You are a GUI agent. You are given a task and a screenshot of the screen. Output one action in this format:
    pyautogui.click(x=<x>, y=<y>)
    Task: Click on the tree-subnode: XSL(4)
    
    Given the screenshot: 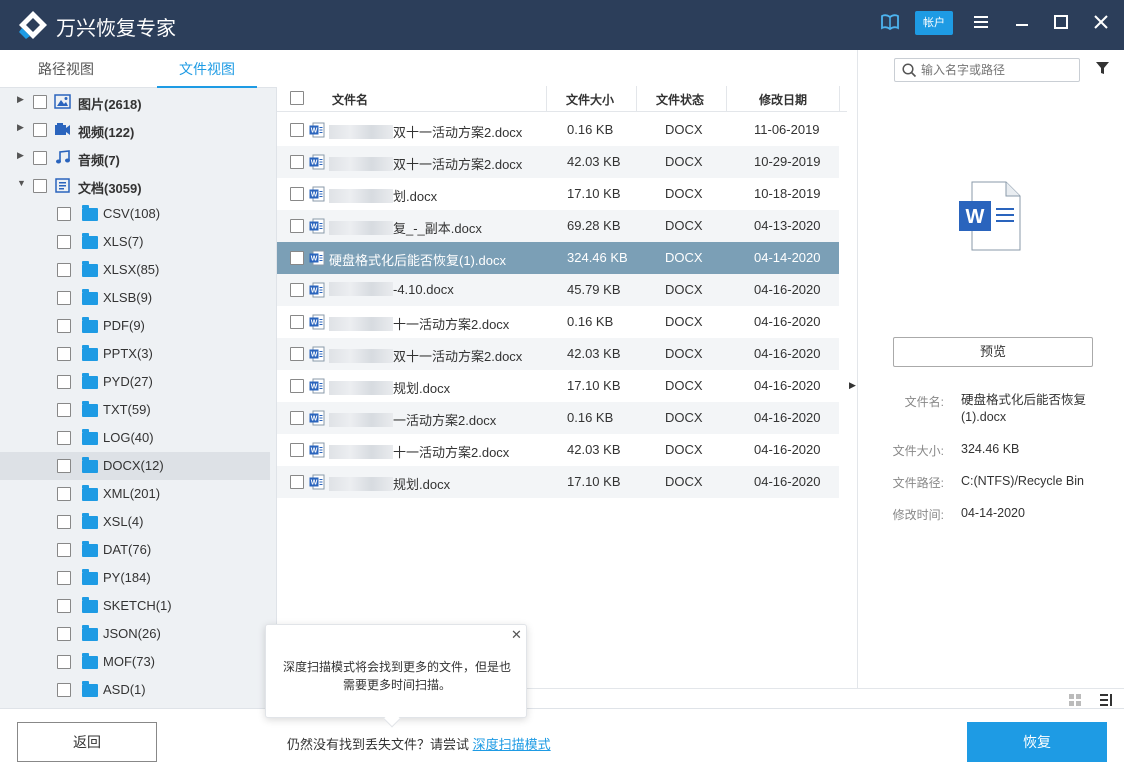 What is the action you would take?
    pyautogui.click(x=135, y=522)
    